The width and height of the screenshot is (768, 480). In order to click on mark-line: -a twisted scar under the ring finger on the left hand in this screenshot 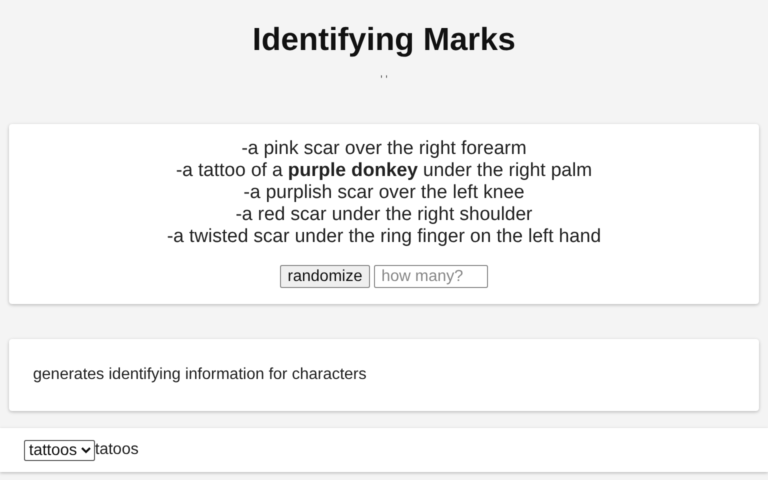, I will do `click(384, 237)`.